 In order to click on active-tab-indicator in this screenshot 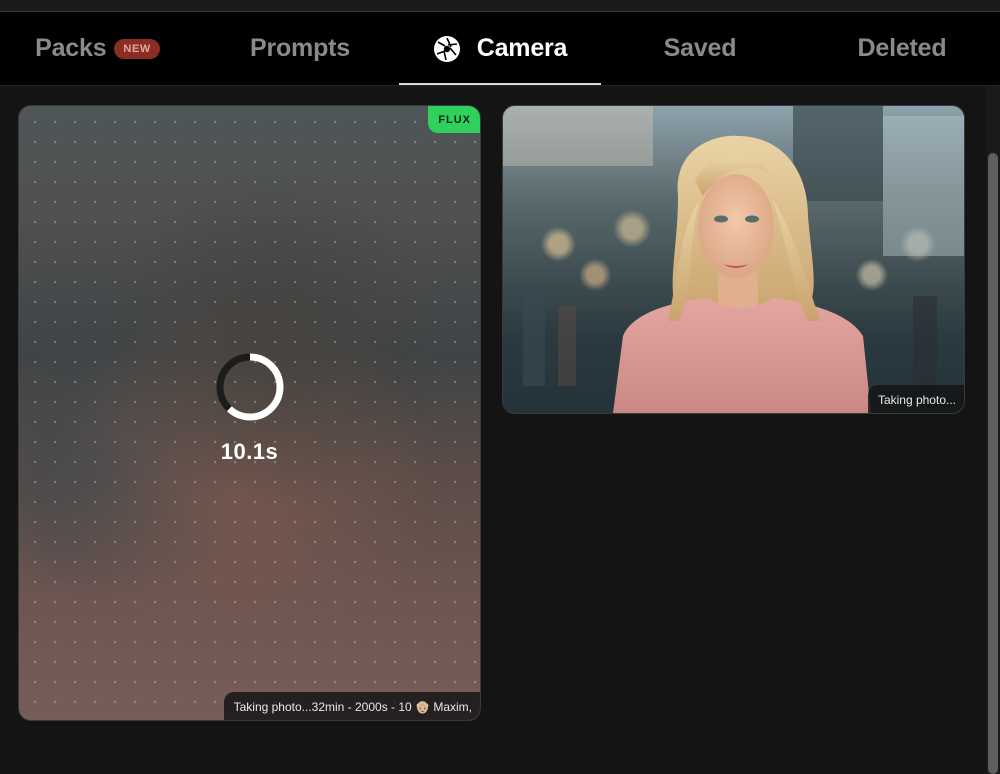, I will do `click(500, 84)`.